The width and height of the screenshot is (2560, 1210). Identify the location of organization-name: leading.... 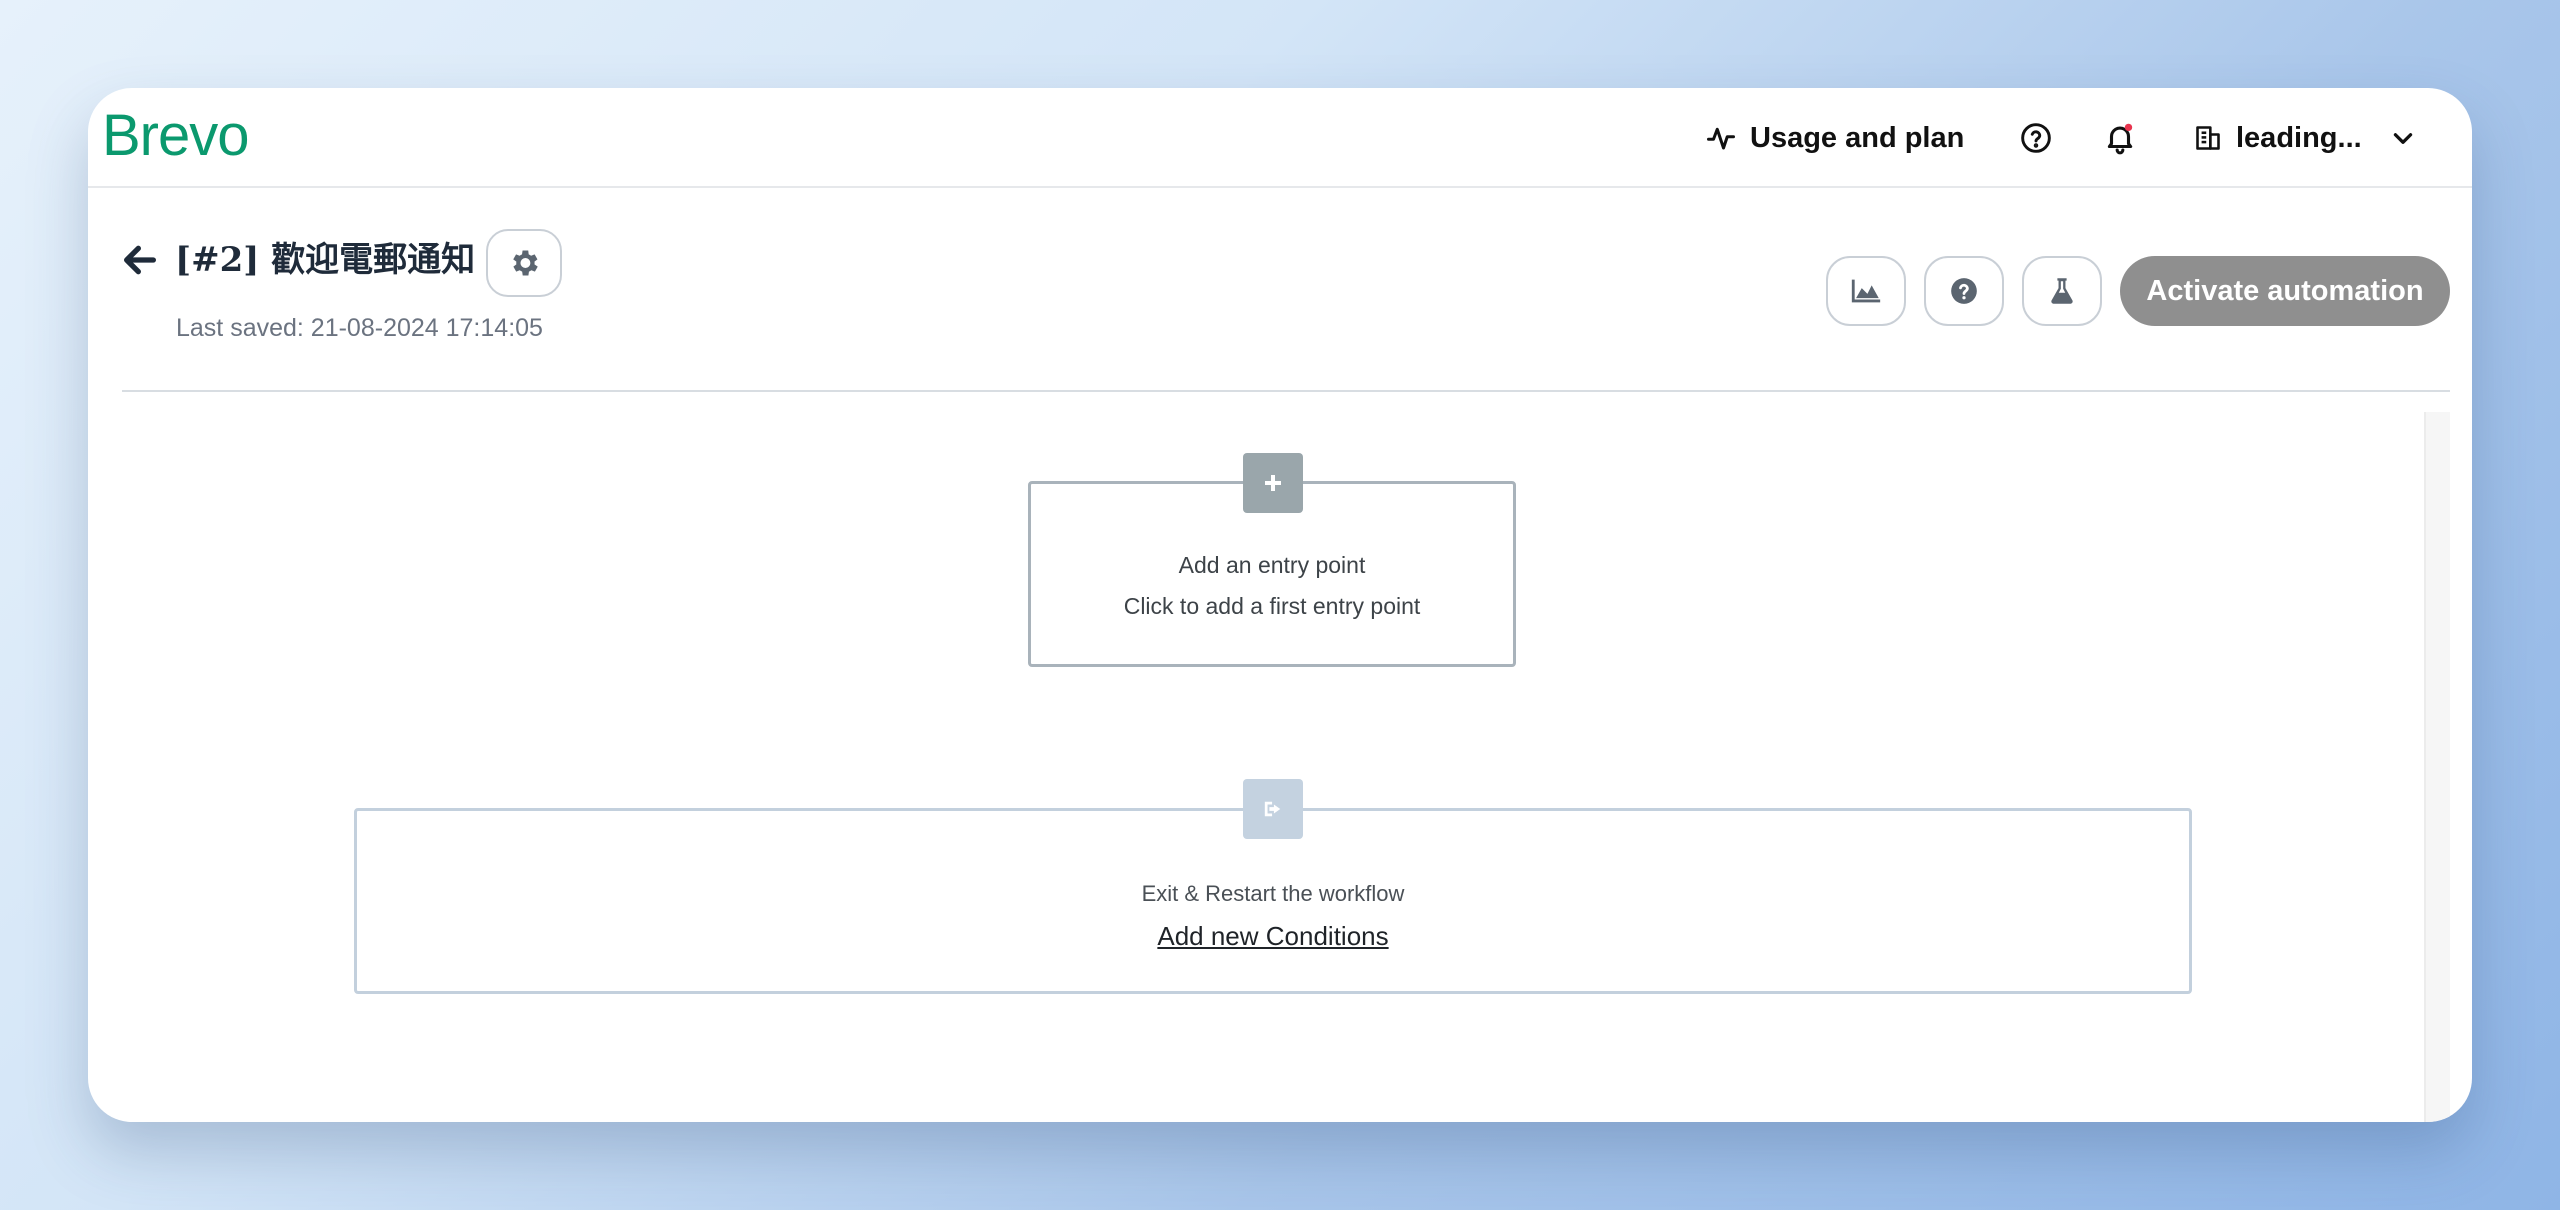
(2299, 137).